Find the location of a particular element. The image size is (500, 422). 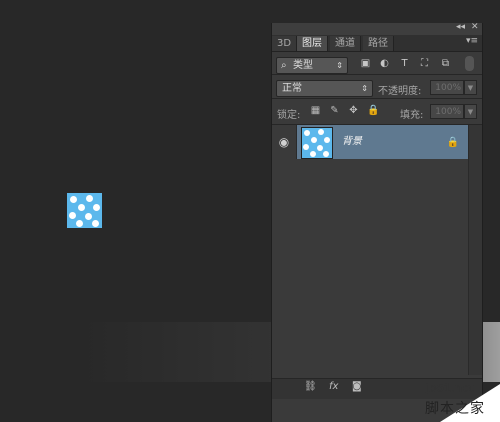

lock-position-icon: ✥ is located at coordinates (353, 110).